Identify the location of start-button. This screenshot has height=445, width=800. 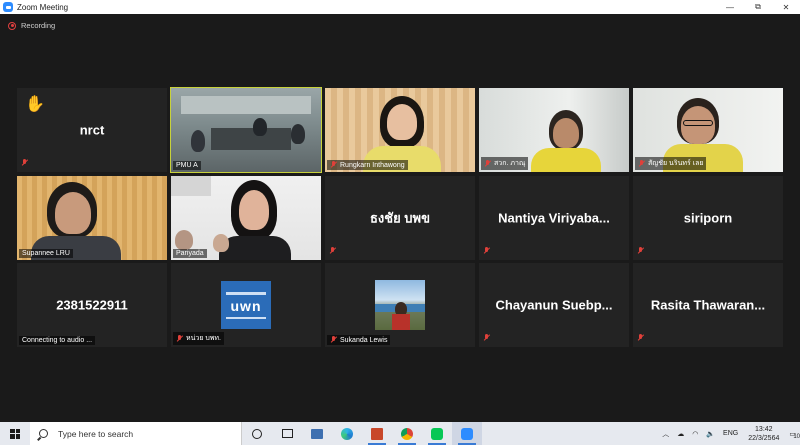
(15, 433).